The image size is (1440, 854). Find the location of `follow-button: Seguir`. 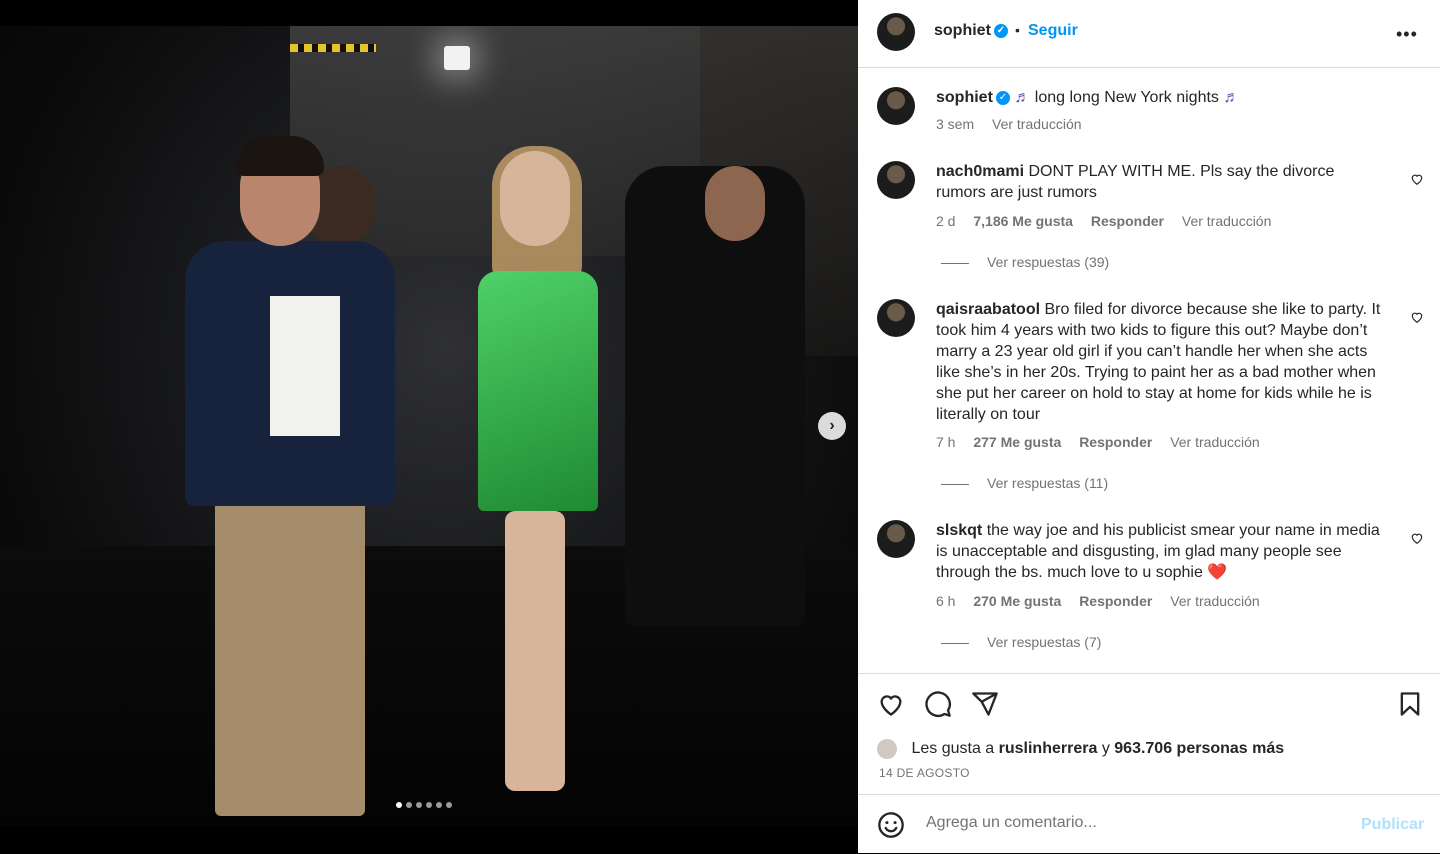

follow-button: Seguir is located at coordinates (1053, 31).